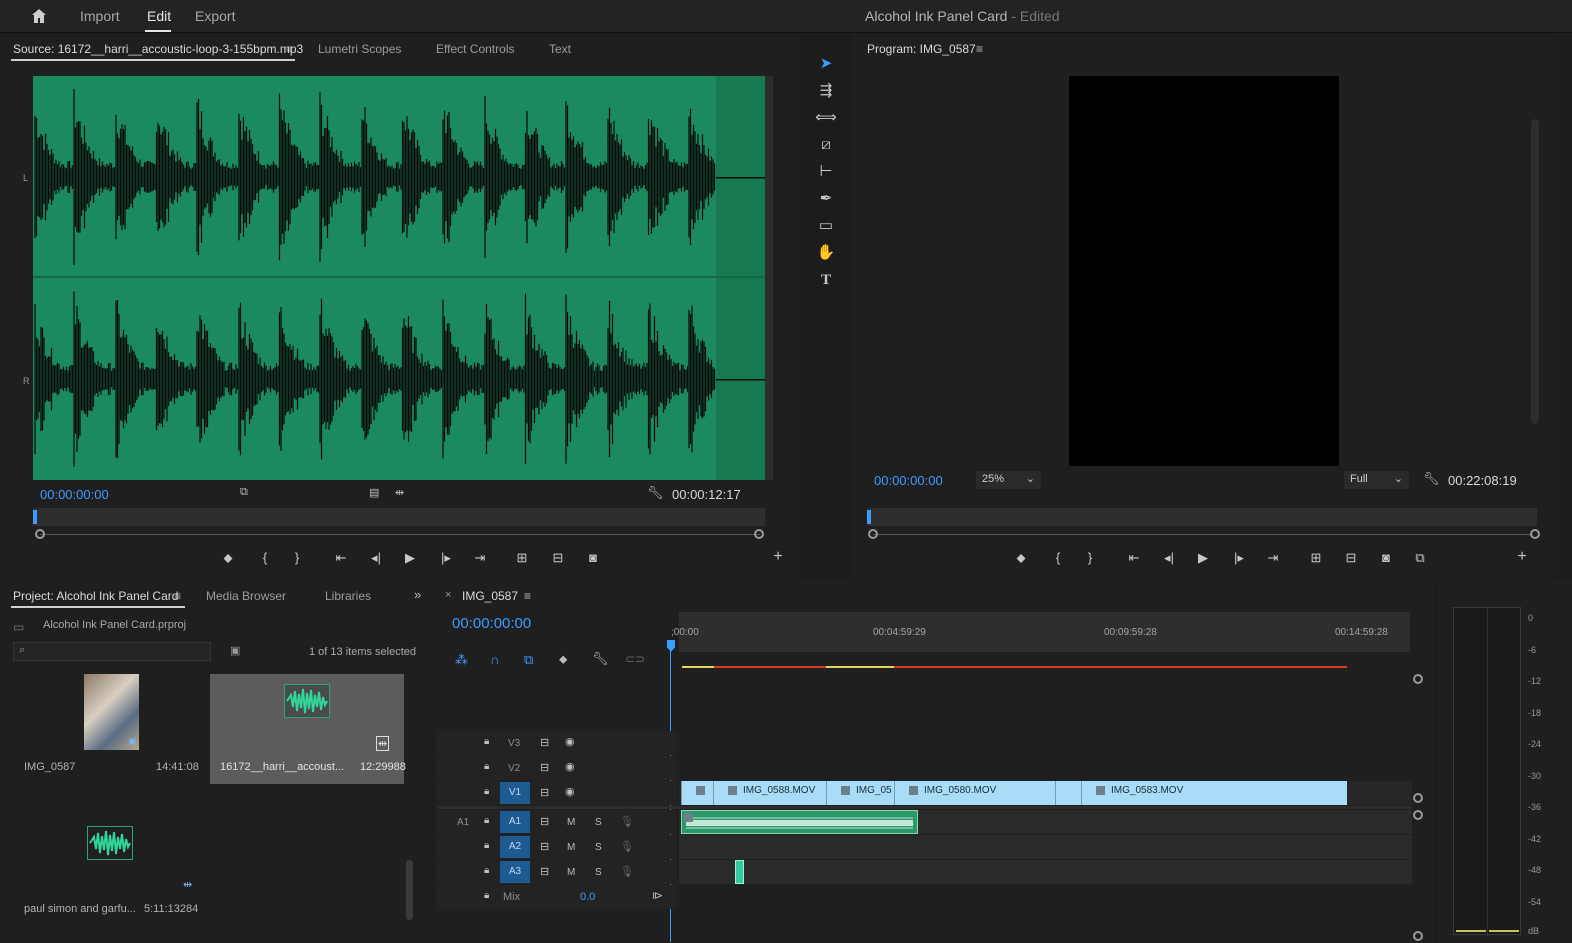  I want to click on captions-icon: ⊂⊃, so click(635, 659).